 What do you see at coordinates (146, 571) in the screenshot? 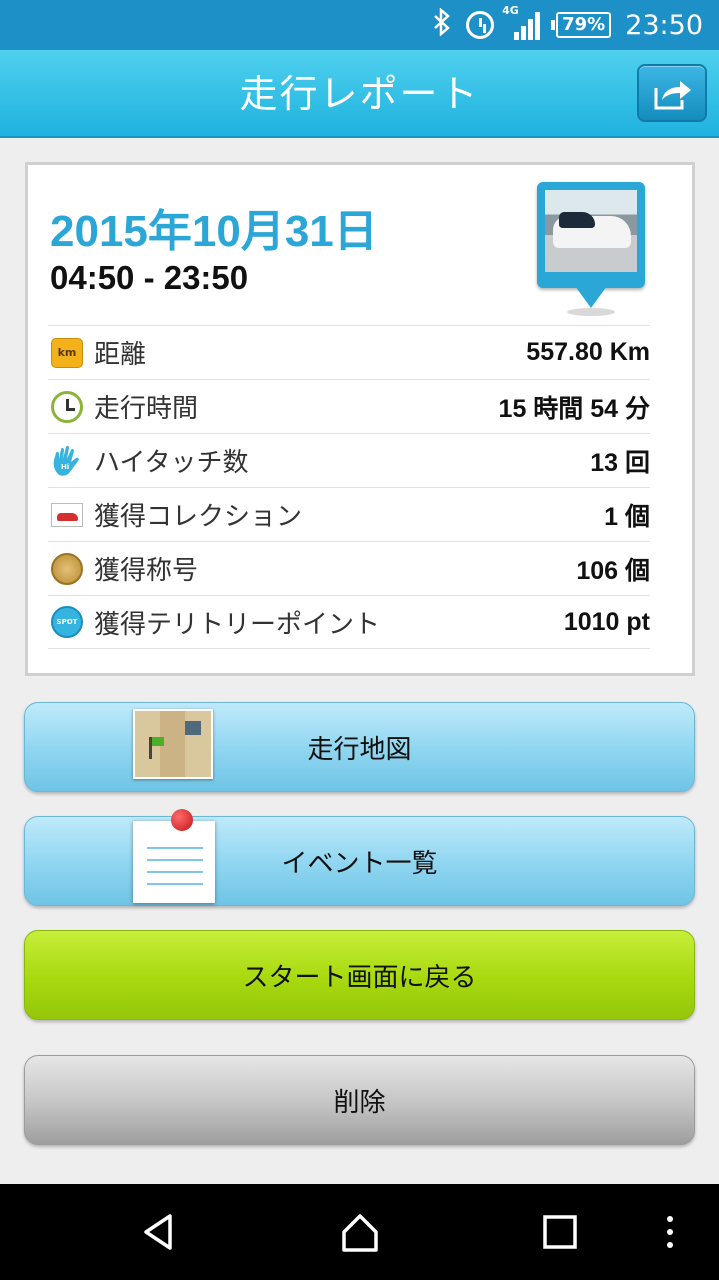
I see `stat-label: 獲得称号` at bounding box center [146, 571].